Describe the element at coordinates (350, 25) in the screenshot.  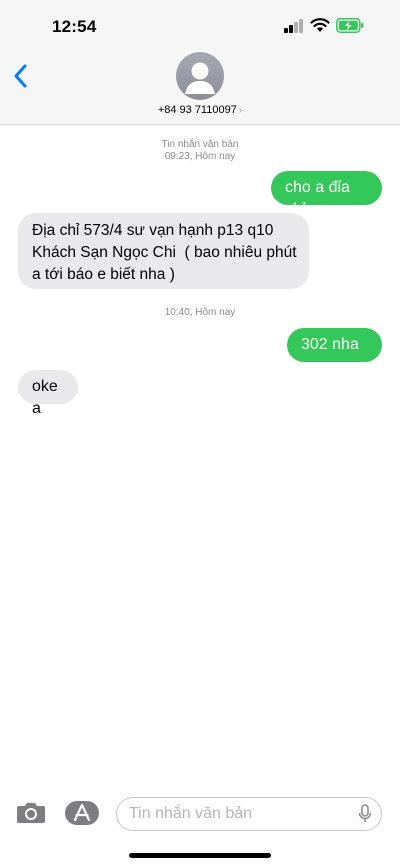
I see `battery-charging-icon` at that location.